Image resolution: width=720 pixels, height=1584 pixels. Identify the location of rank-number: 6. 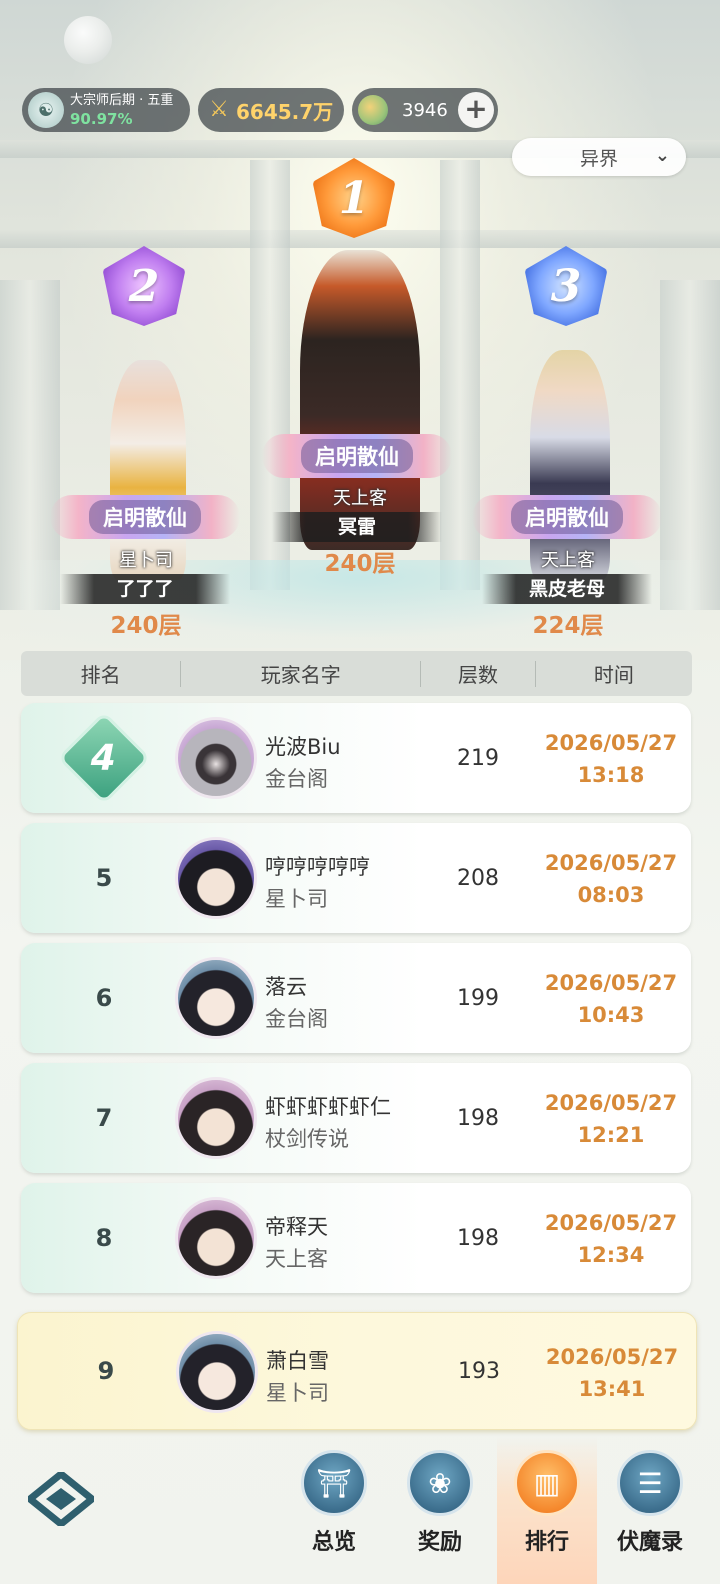
(104, 998).